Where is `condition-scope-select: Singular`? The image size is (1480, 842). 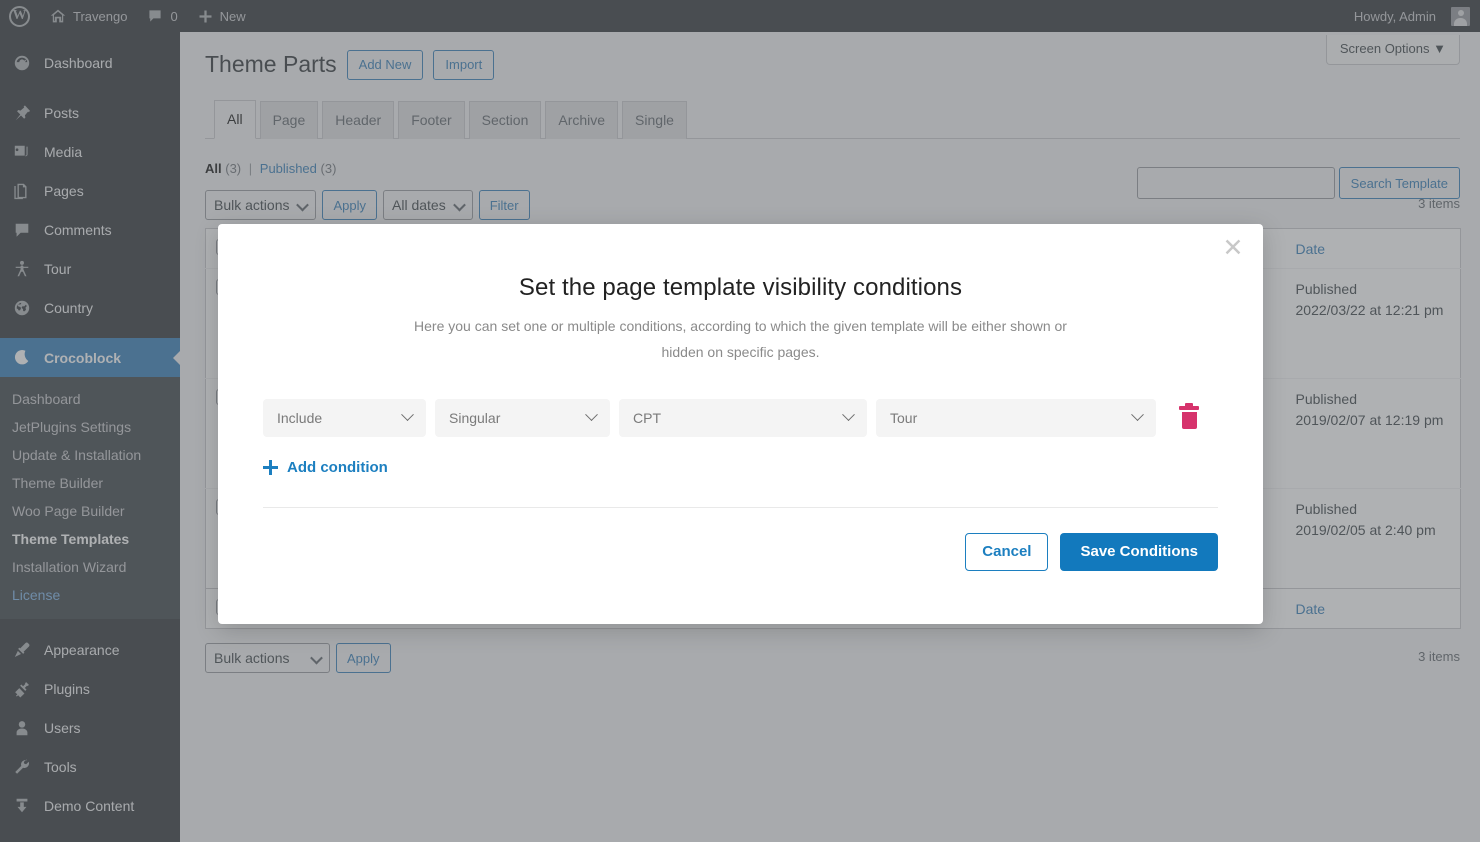 condition-scope-select: Singular is located at coordinates (522, 417).